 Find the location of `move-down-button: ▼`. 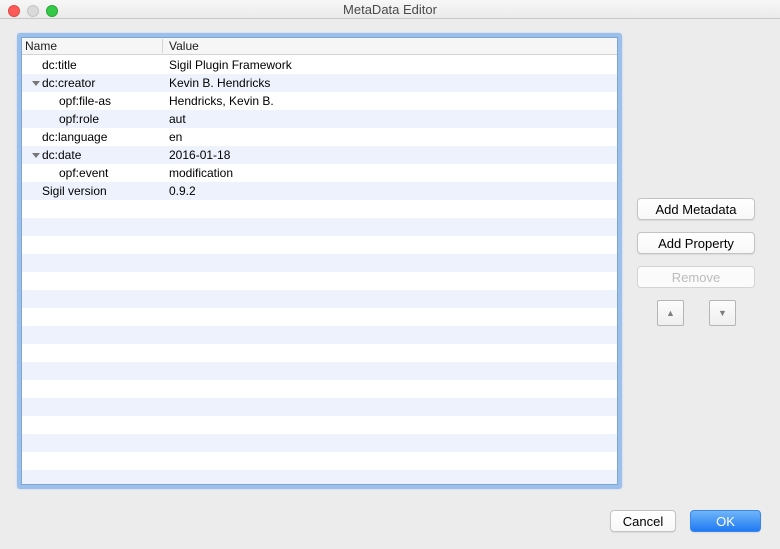

move-down-button: ▼ is located at coordinates (722, 313).